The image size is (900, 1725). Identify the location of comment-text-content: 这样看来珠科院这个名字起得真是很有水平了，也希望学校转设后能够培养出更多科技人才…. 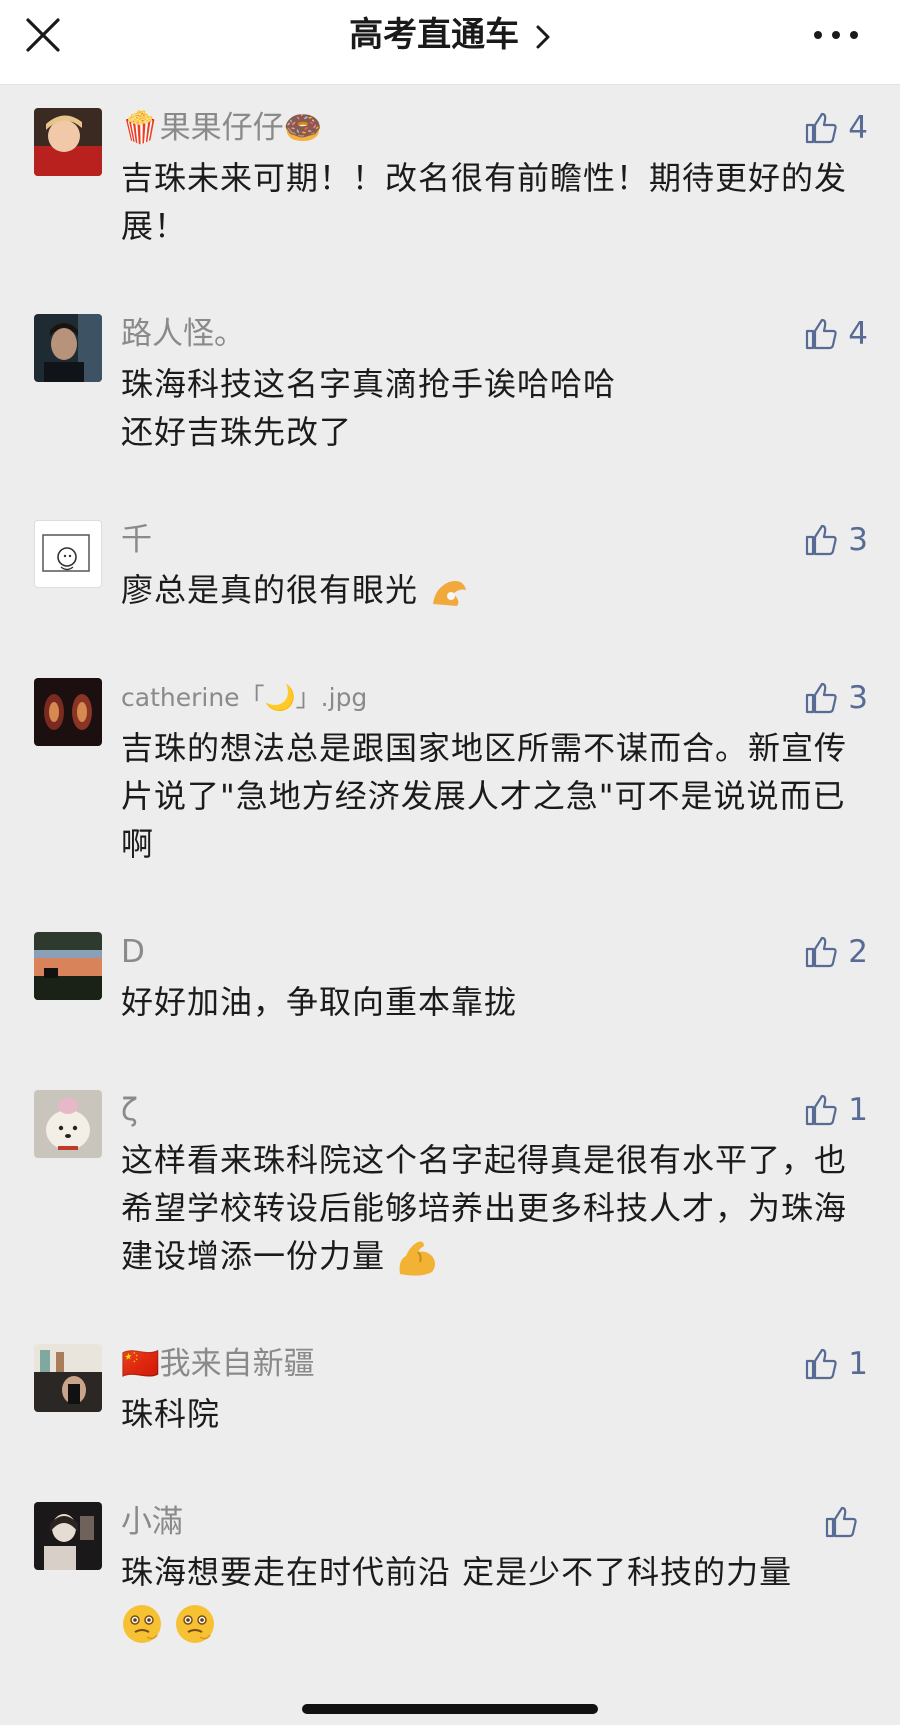
(484, 1208).